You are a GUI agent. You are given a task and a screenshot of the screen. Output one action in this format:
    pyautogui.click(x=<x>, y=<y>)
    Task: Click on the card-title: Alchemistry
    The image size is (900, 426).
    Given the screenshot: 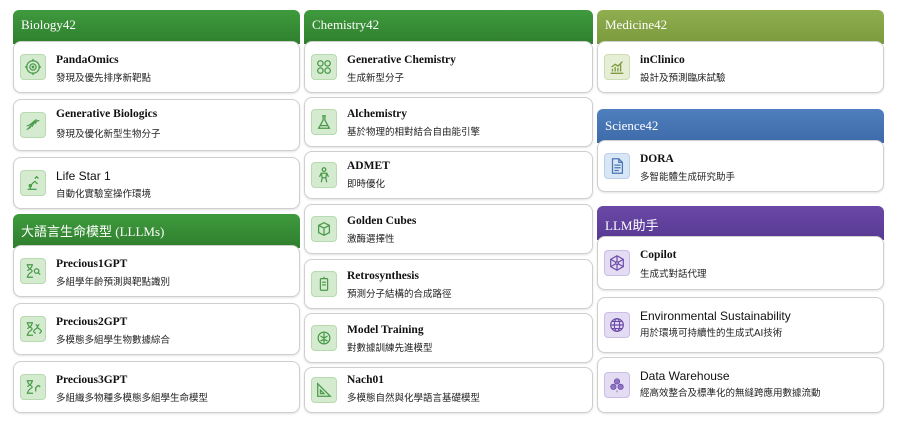 What is the action you would take?
    pyautogui.click(x=377, y=114)
    